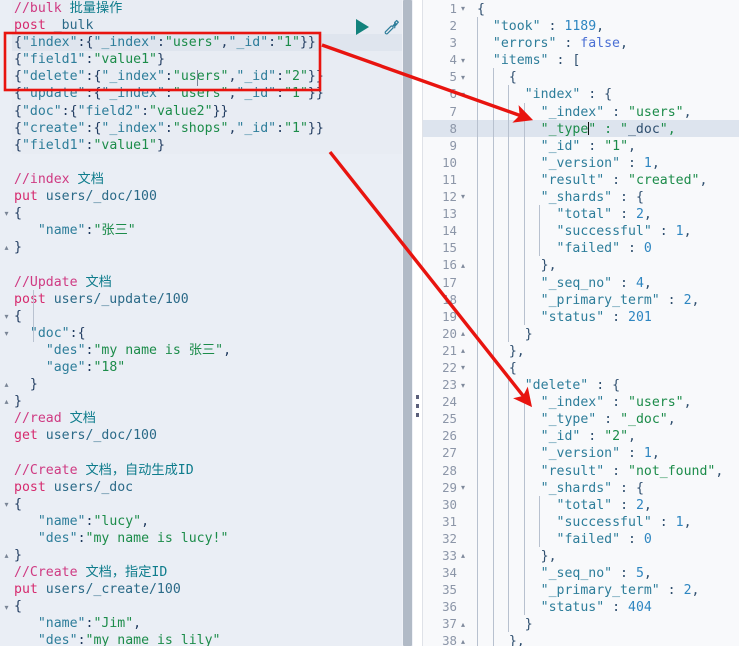 Image resolution: width=739 pixels, height=646 pixels. Describe the element at coordinates (581, 265) in the screenshot. I see `response-line: 16 ▴ },` at that location.